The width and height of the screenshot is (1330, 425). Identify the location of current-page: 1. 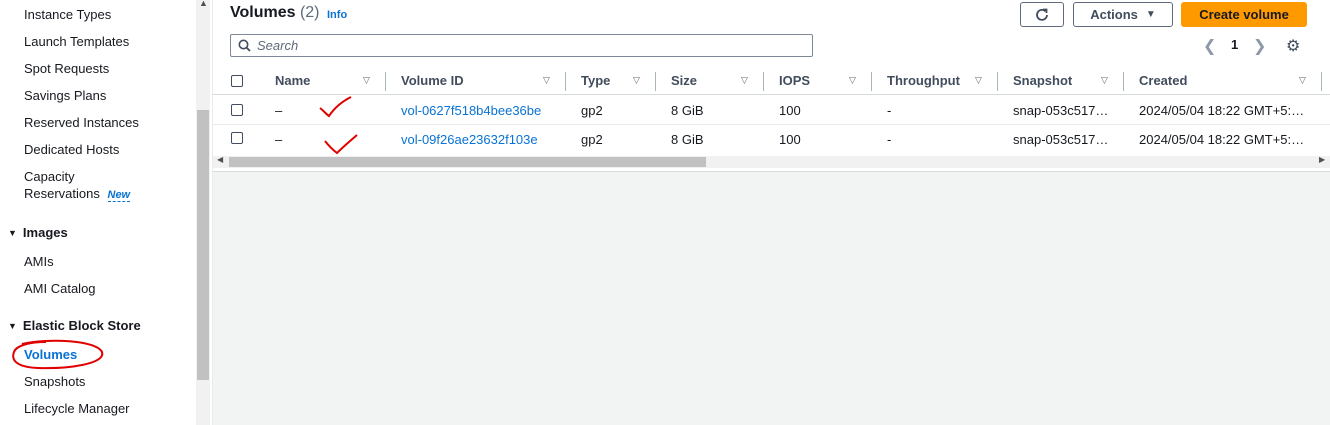
(1234, 44).